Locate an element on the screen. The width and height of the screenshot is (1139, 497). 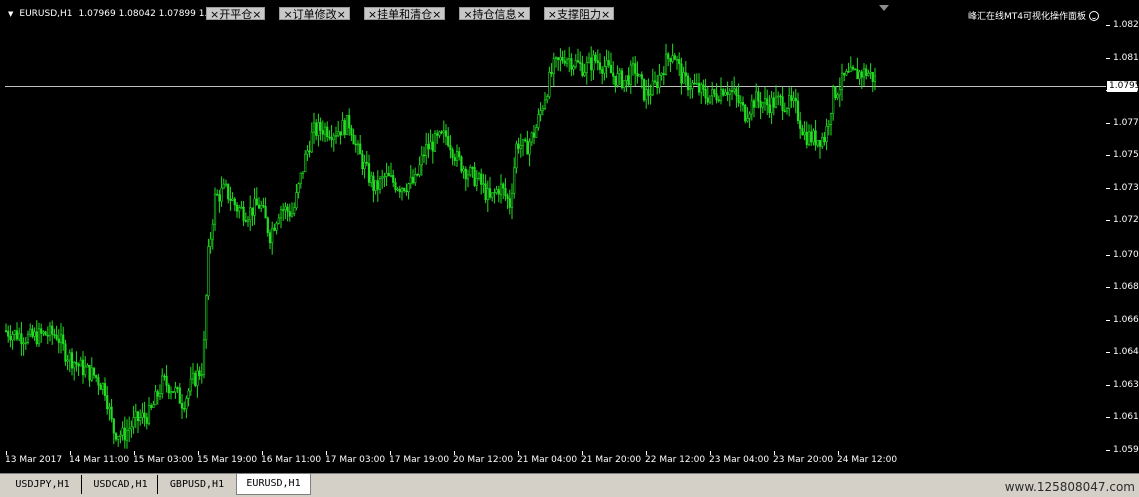
price-tick-label: 1.0757 is located at coordinates (1126, 155).